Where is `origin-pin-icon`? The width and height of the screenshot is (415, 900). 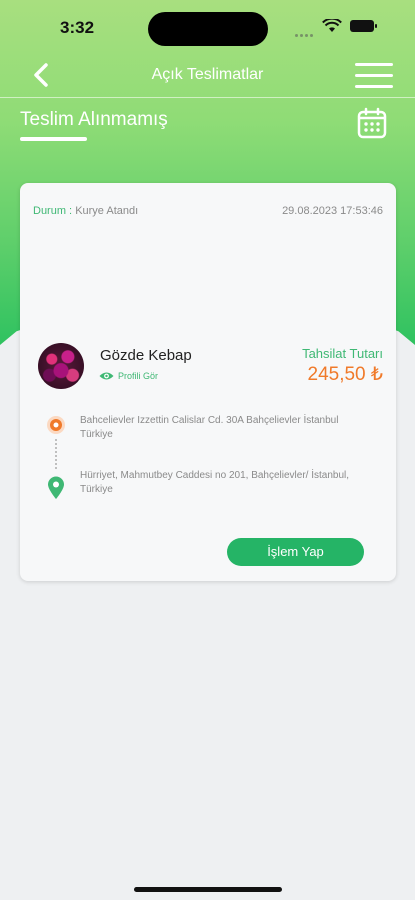 origin-pin-icon is located at coordinates (56, 425).